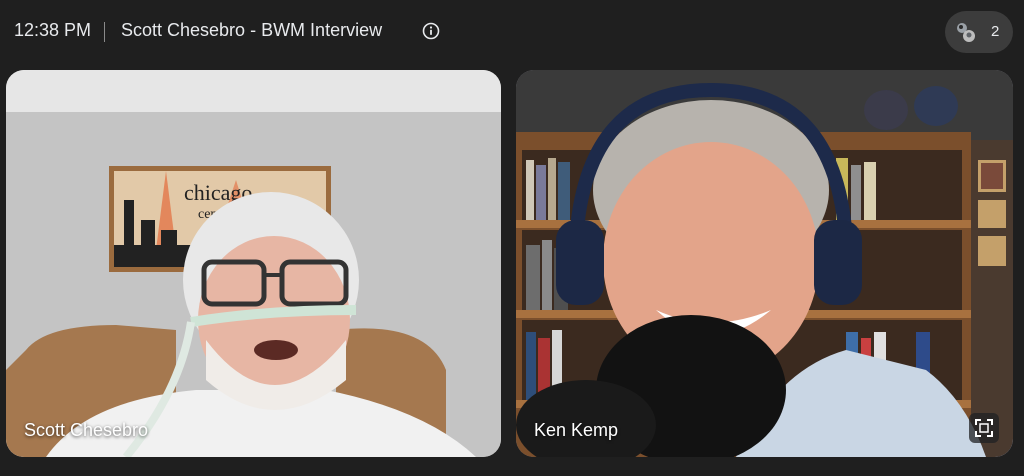  Describe the element at coordinates (995, 31) in the screenshot. I see `participant-count: 2` at that location.